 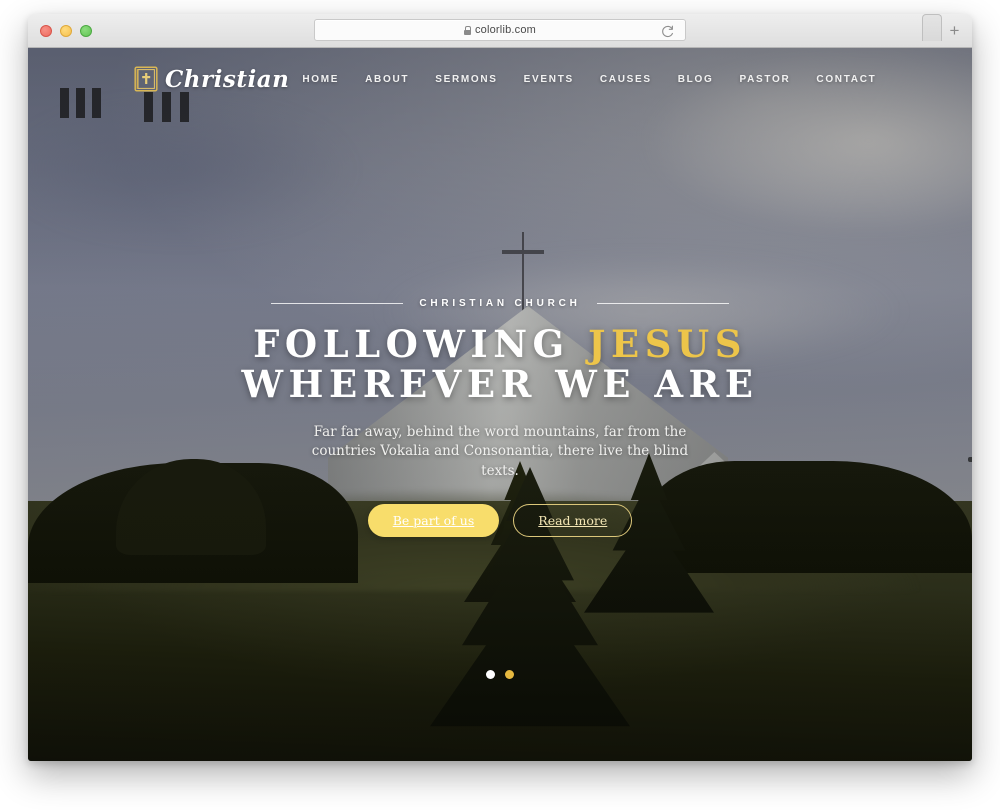 I want to click on hero-actions: Be part of us Read more, so click(x=500, y=520).